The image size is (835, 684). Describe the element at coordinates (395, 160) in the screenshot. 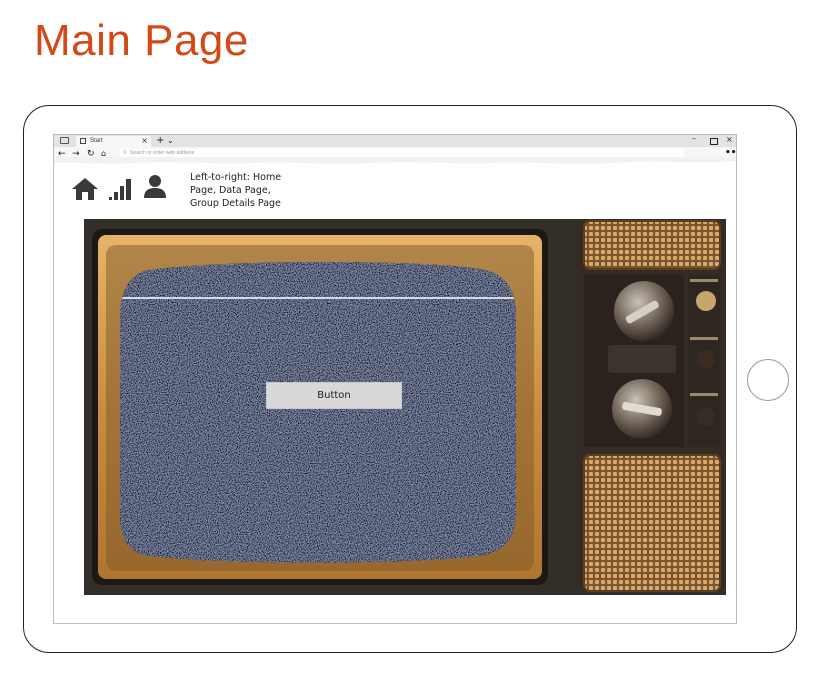

I see `torn-edge` at that location.